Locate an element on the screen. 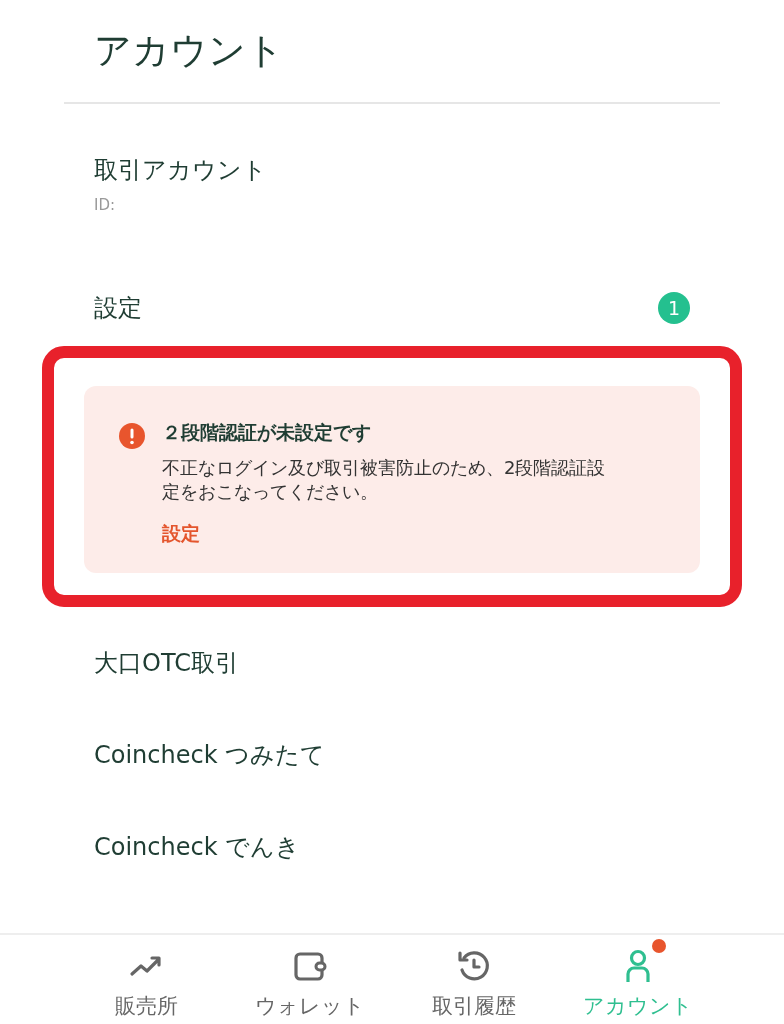 Image resolution: width=784 pixels, height=1024 pixels. alert-message: 不正なログイン及び取引被害防止のため、2段階認証設定をおこなってください。 is located at coordinates (384, 480).